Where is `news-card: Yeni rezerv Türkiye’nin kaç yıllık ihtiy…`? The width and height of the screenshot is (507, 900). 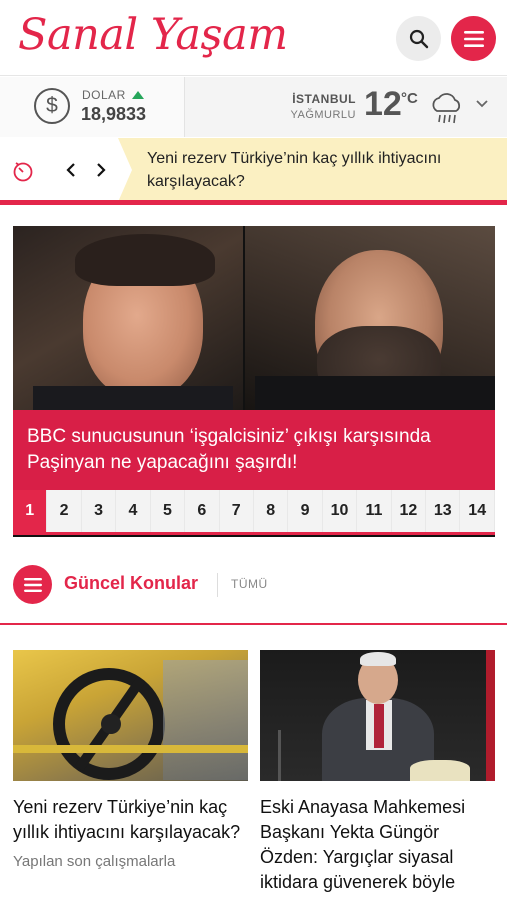
news-card: Yeni rezerv Türkiye’nin kaç yıllık ihtiy… is located at coordinates (130, 760).